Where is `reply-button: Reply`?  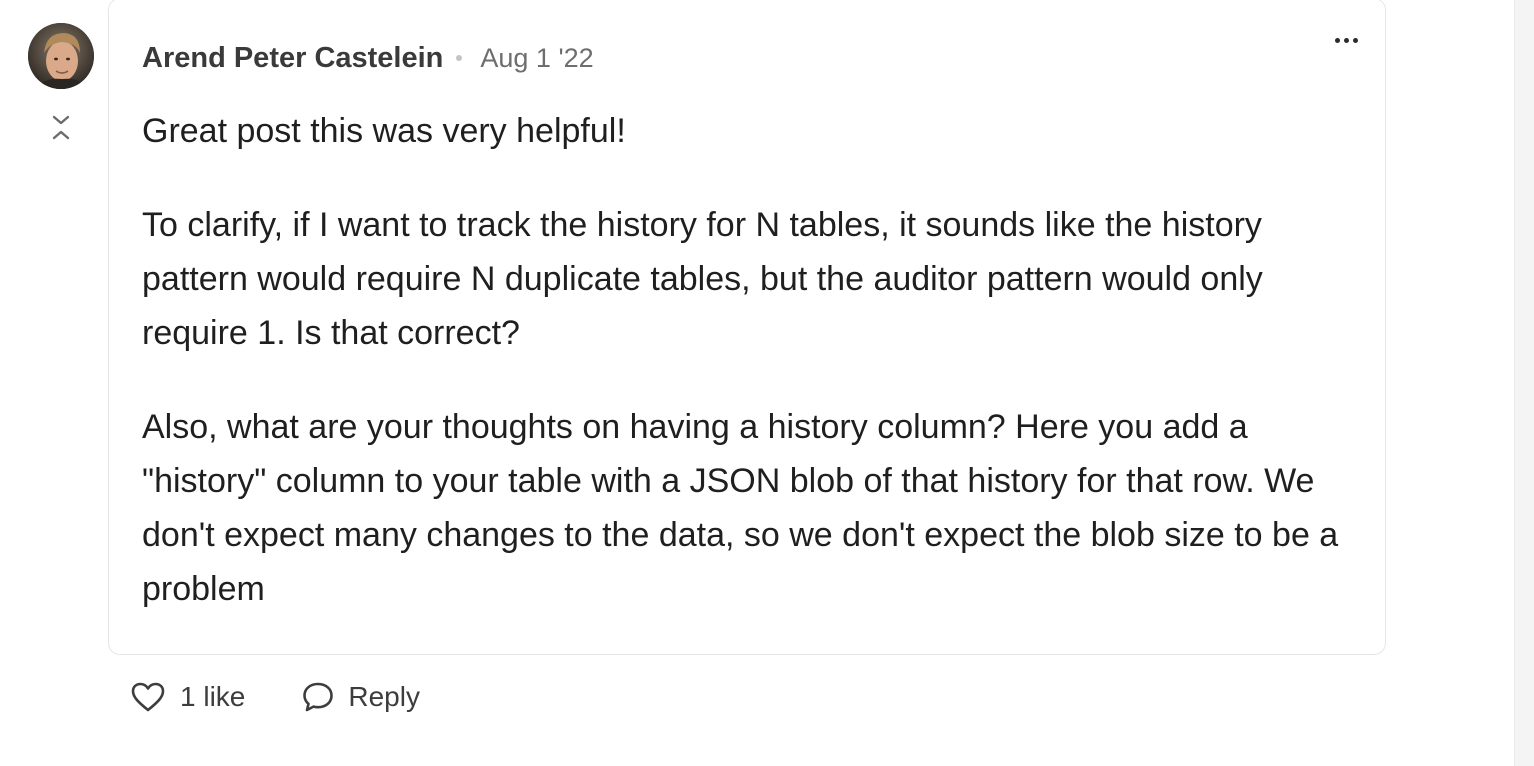
reply-button: Reply is located at coordinates (360, 697).